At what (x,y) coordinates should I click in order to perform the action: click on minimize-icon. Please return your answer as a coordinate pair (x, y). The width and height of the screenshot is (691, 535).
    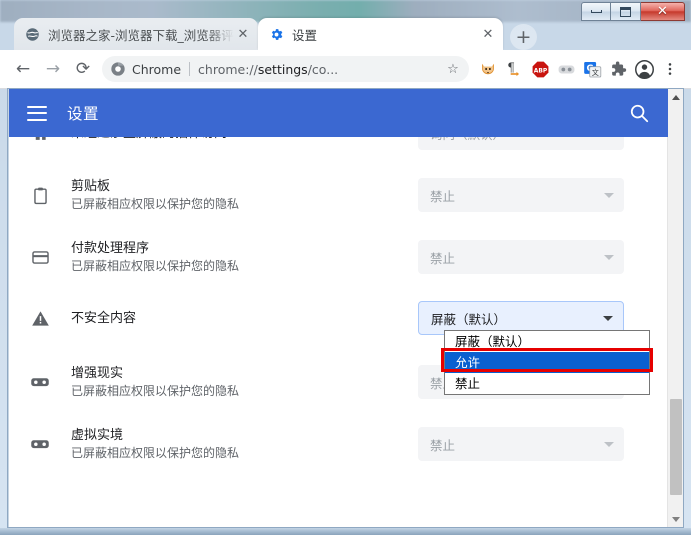
    Looking at the image, I should click on (596, 11).